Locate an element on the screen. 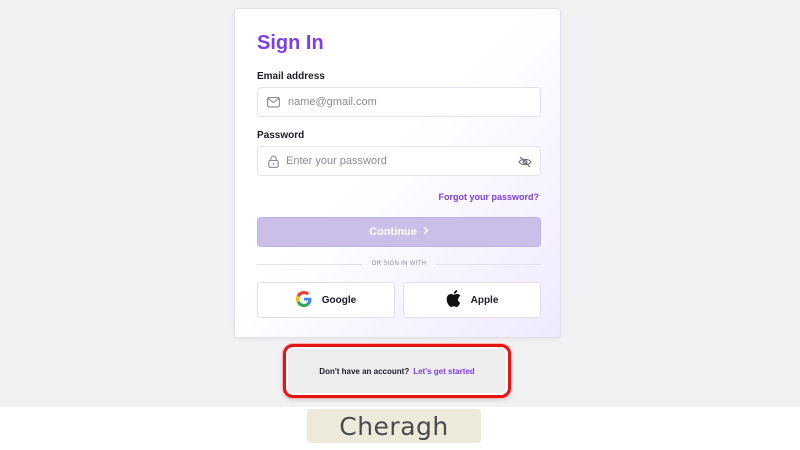 The image size is (800, 450). envelope-icon is located at coordinates (273, 102).